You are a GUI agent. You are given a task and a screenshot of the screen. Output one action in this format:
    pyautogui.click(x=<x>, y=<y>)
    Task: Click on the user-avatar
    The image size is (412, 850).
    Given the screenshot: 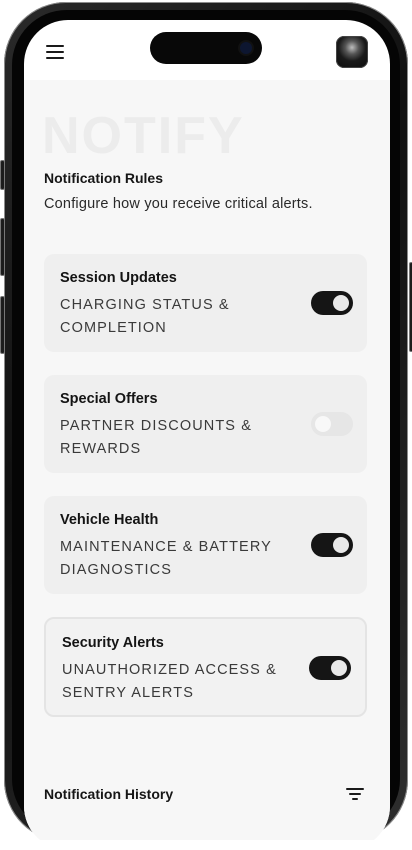 What is the action you would take?
    pyautogui.click(x=352, y=52)
    